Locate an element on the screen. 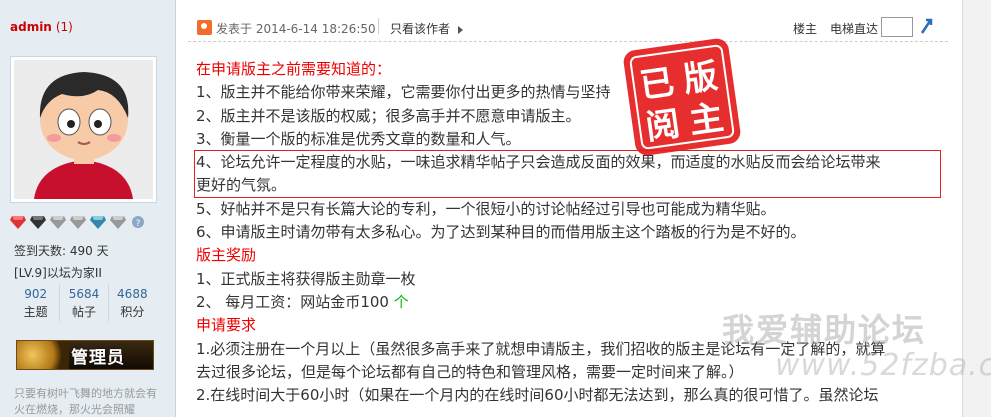 The width and height of the screenshot is (991, 417). avatar is located at coordinates (83, 129).